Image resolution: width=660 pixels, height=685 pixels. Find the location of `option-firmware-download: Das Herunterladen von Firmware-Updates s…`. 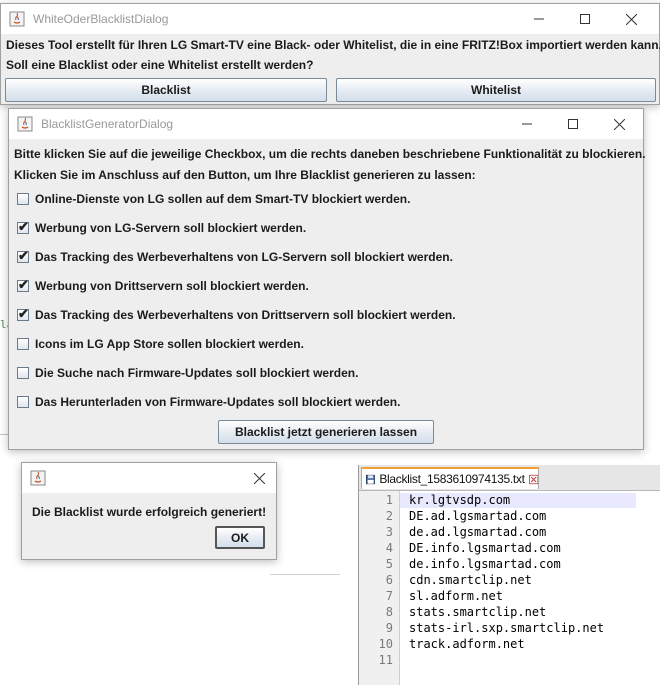

option-firmware-download: Das Herunterladen von Firmware-Updates s… is located at coordinates (208, 402).